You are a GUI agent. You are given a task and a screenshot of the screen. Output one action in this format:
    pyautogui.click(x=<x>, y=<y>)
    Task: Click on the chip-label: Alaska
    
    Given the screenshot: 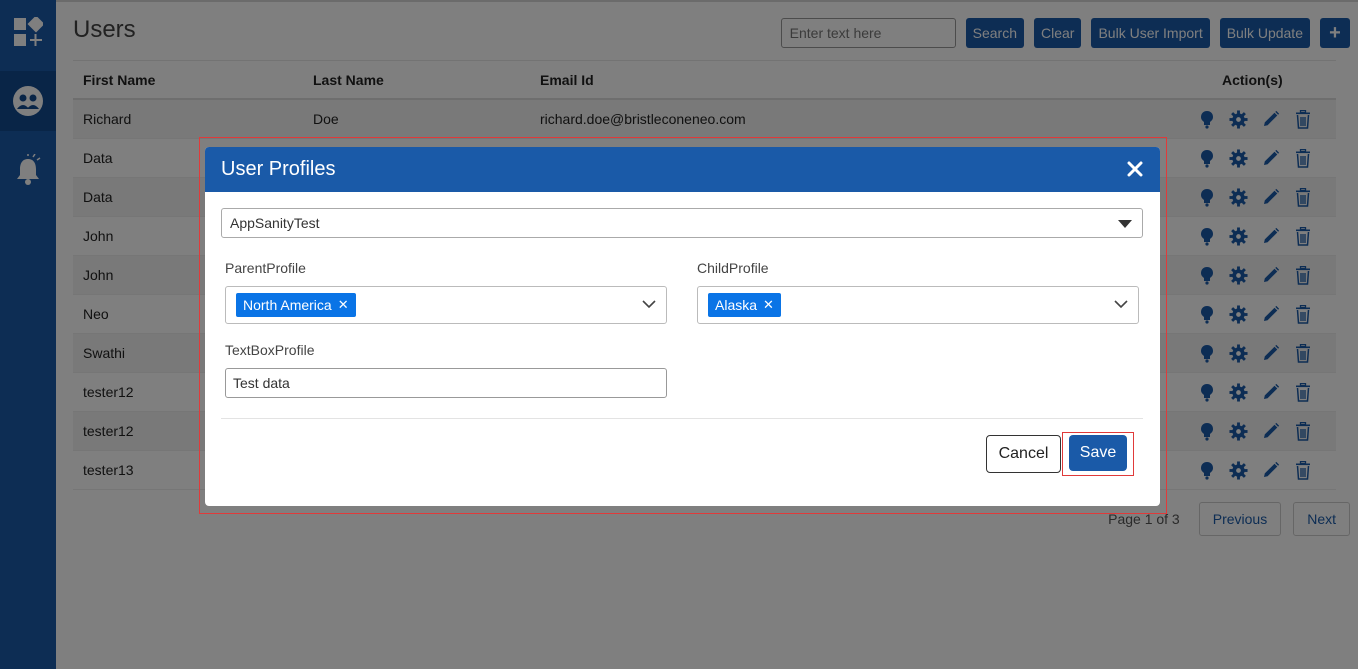 What is the action you would take?
    pyautogui.click(x=736, y=305)
    